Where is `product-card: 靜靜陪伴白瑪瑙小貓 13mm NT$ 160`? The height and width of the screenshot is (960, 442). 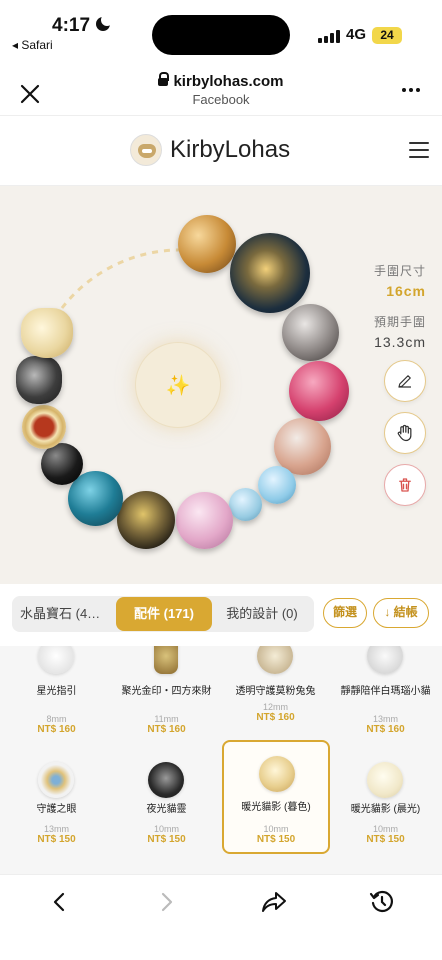
product-card: 靜靜陪伴白瑪瑙小貓 13mm NT$ 160 is located at coordinates (385, 698).